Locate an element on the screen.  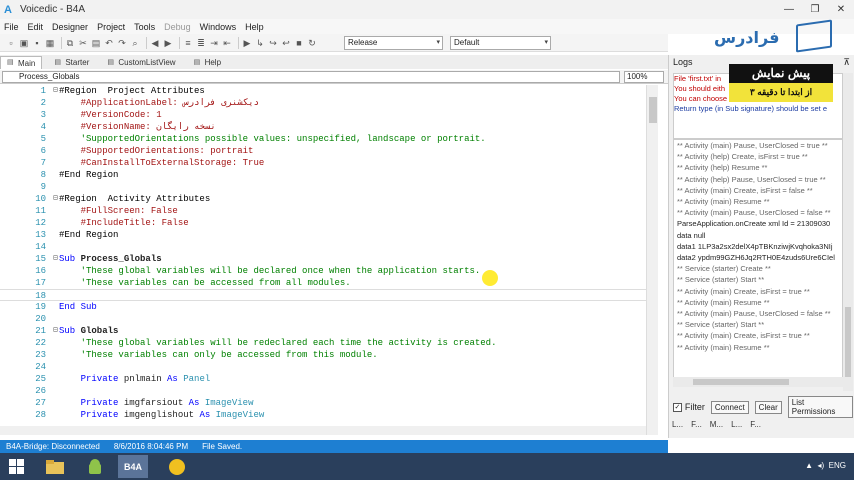
code-line: 24 is located at coordinates (323, 367).